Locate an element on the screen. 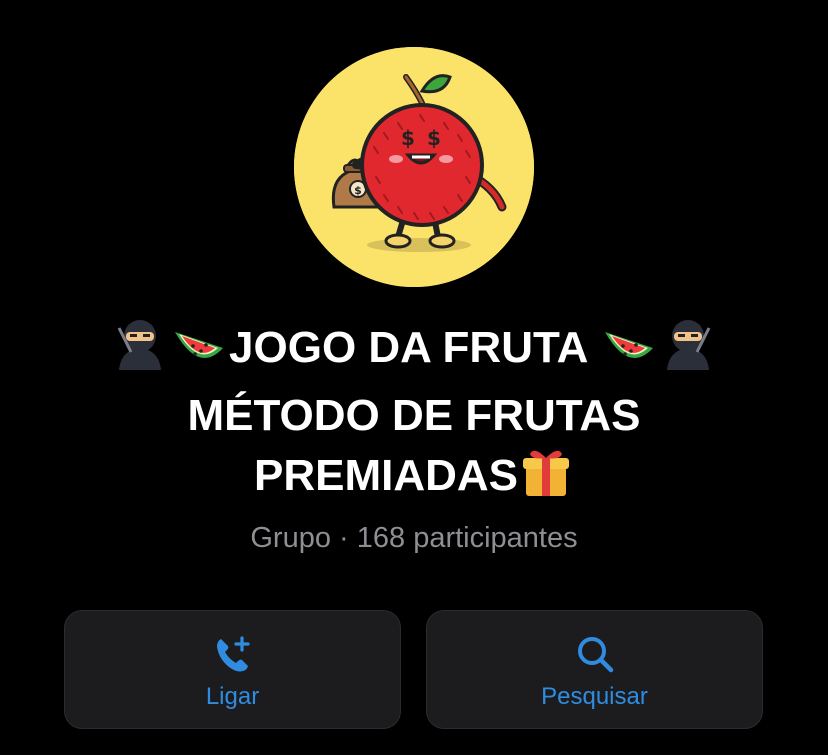 Image resolution: width=828 pixels, height=755 pixels. group-title-line-3: PREMIADAS is located at coordinates (414, 480).